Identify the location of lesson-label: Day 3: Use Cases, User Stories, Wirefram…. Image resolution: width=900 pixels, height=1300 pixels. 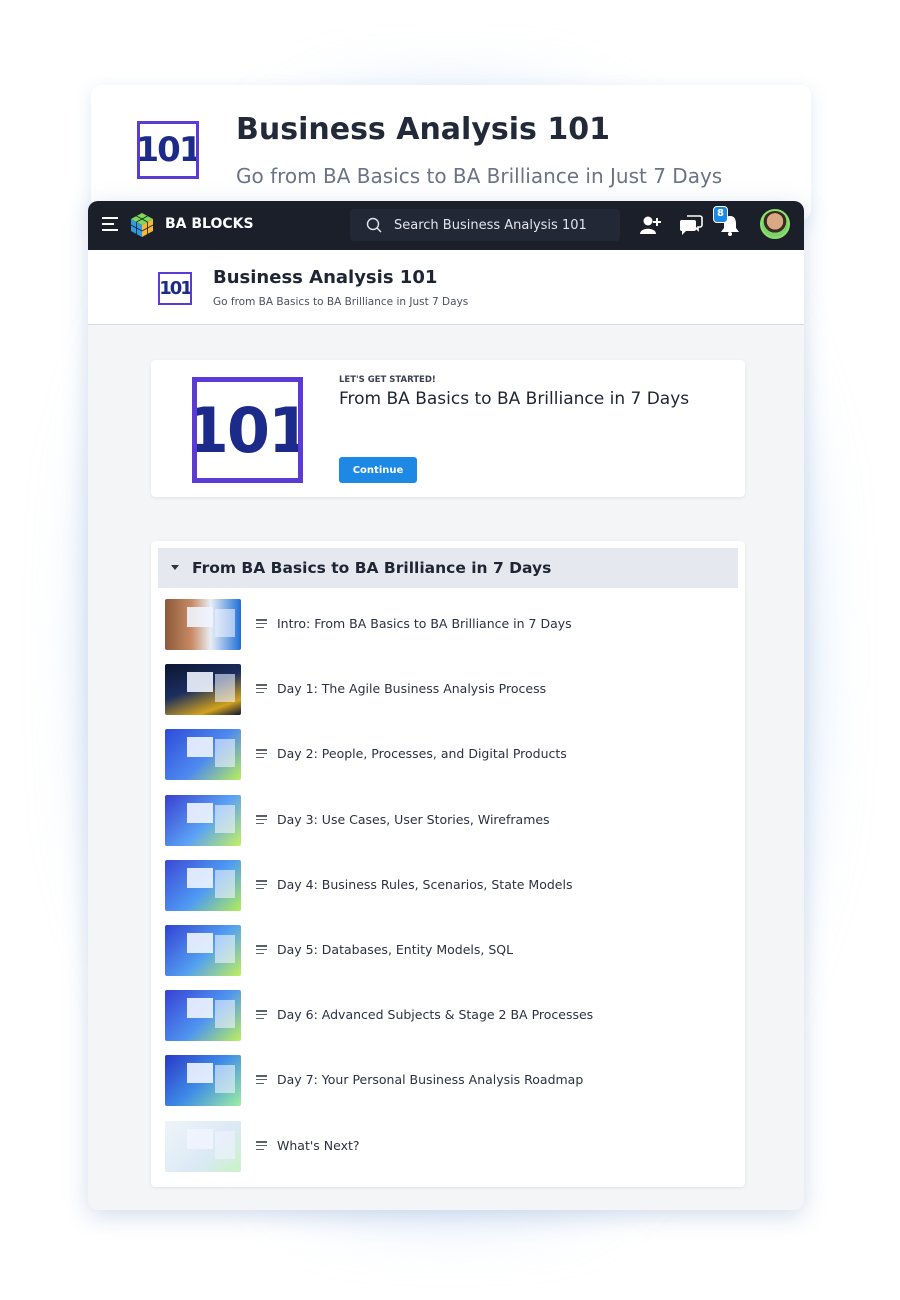
(413, 819).